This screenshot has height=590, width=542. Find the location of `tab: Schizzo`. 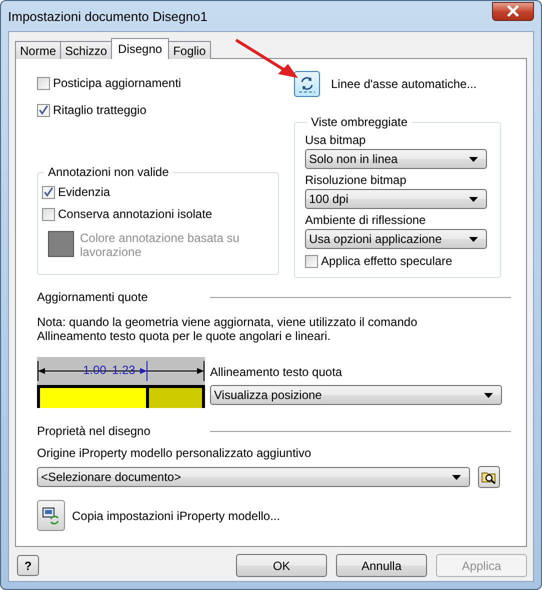

tab: Schizzo is located at coordinates (86, 50).